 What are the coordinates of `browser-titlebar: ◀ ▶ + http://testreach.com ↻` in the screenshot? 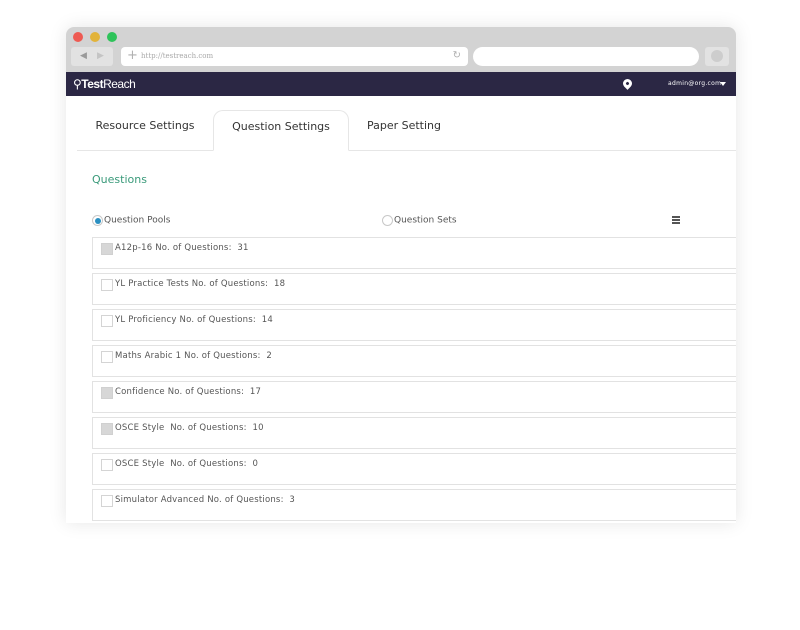 It's located at (401, 49).